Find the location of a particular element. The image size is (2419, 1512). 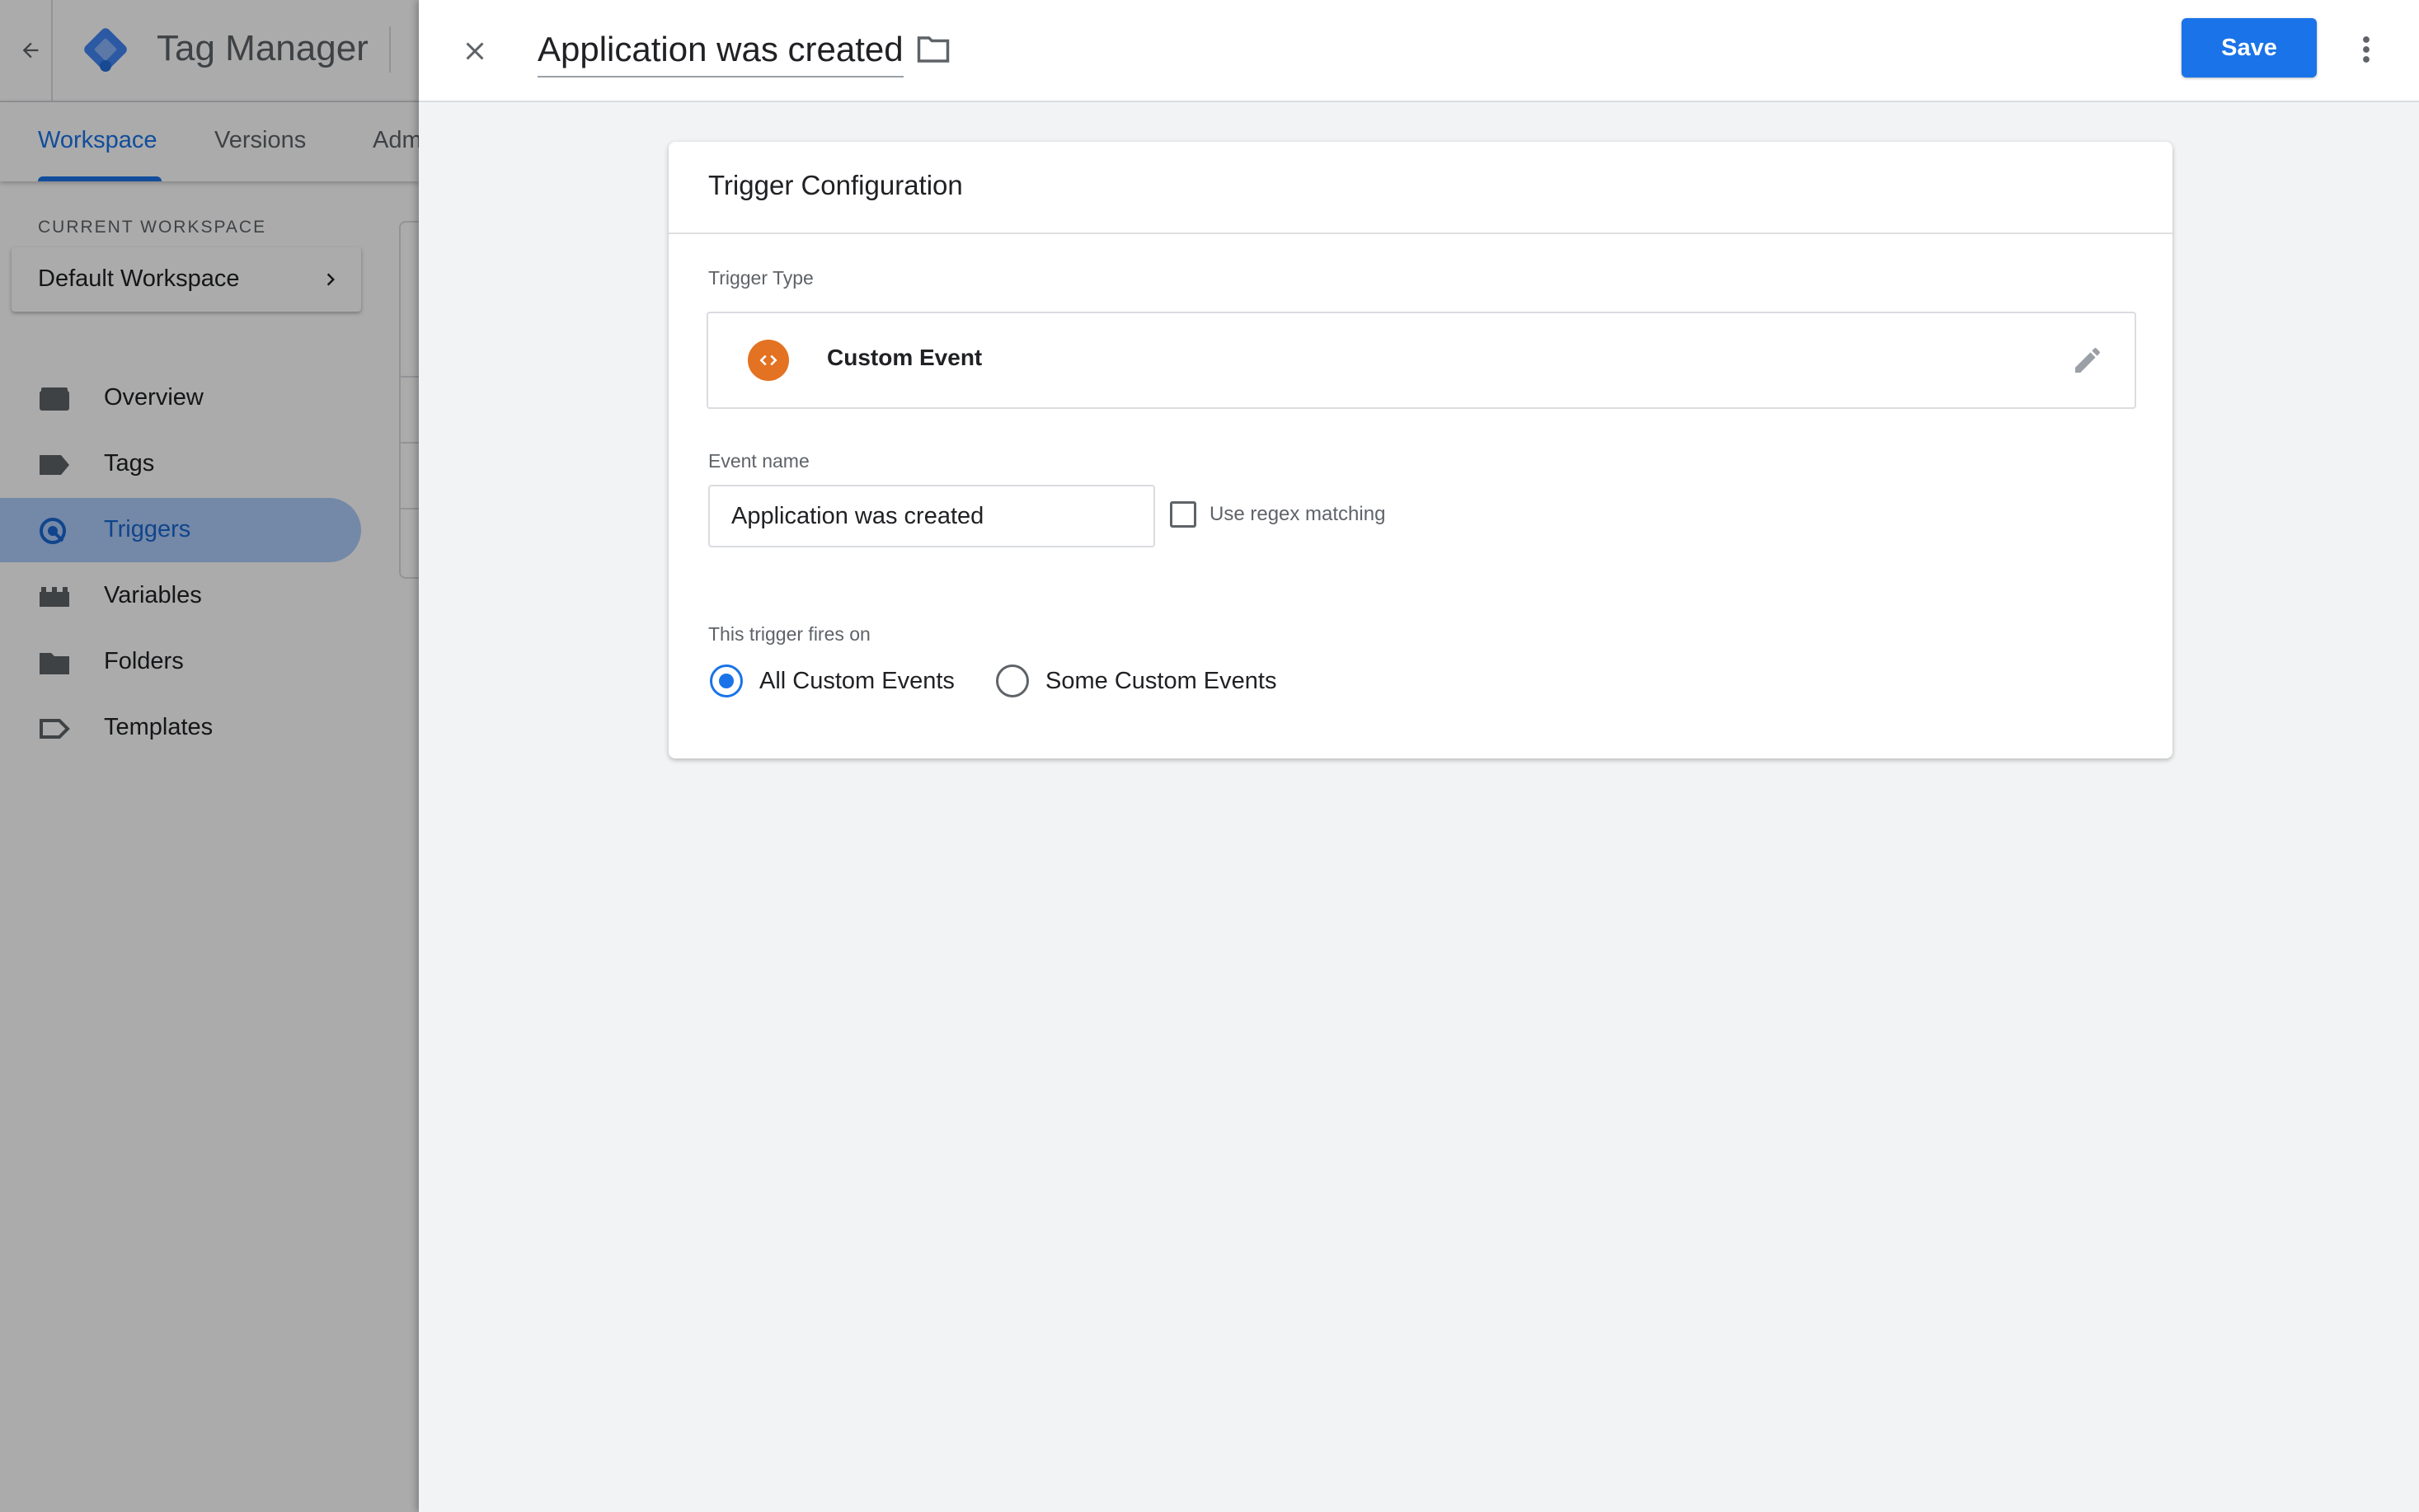

edit-trigger-type-button is located at coordinates (2088, 360).